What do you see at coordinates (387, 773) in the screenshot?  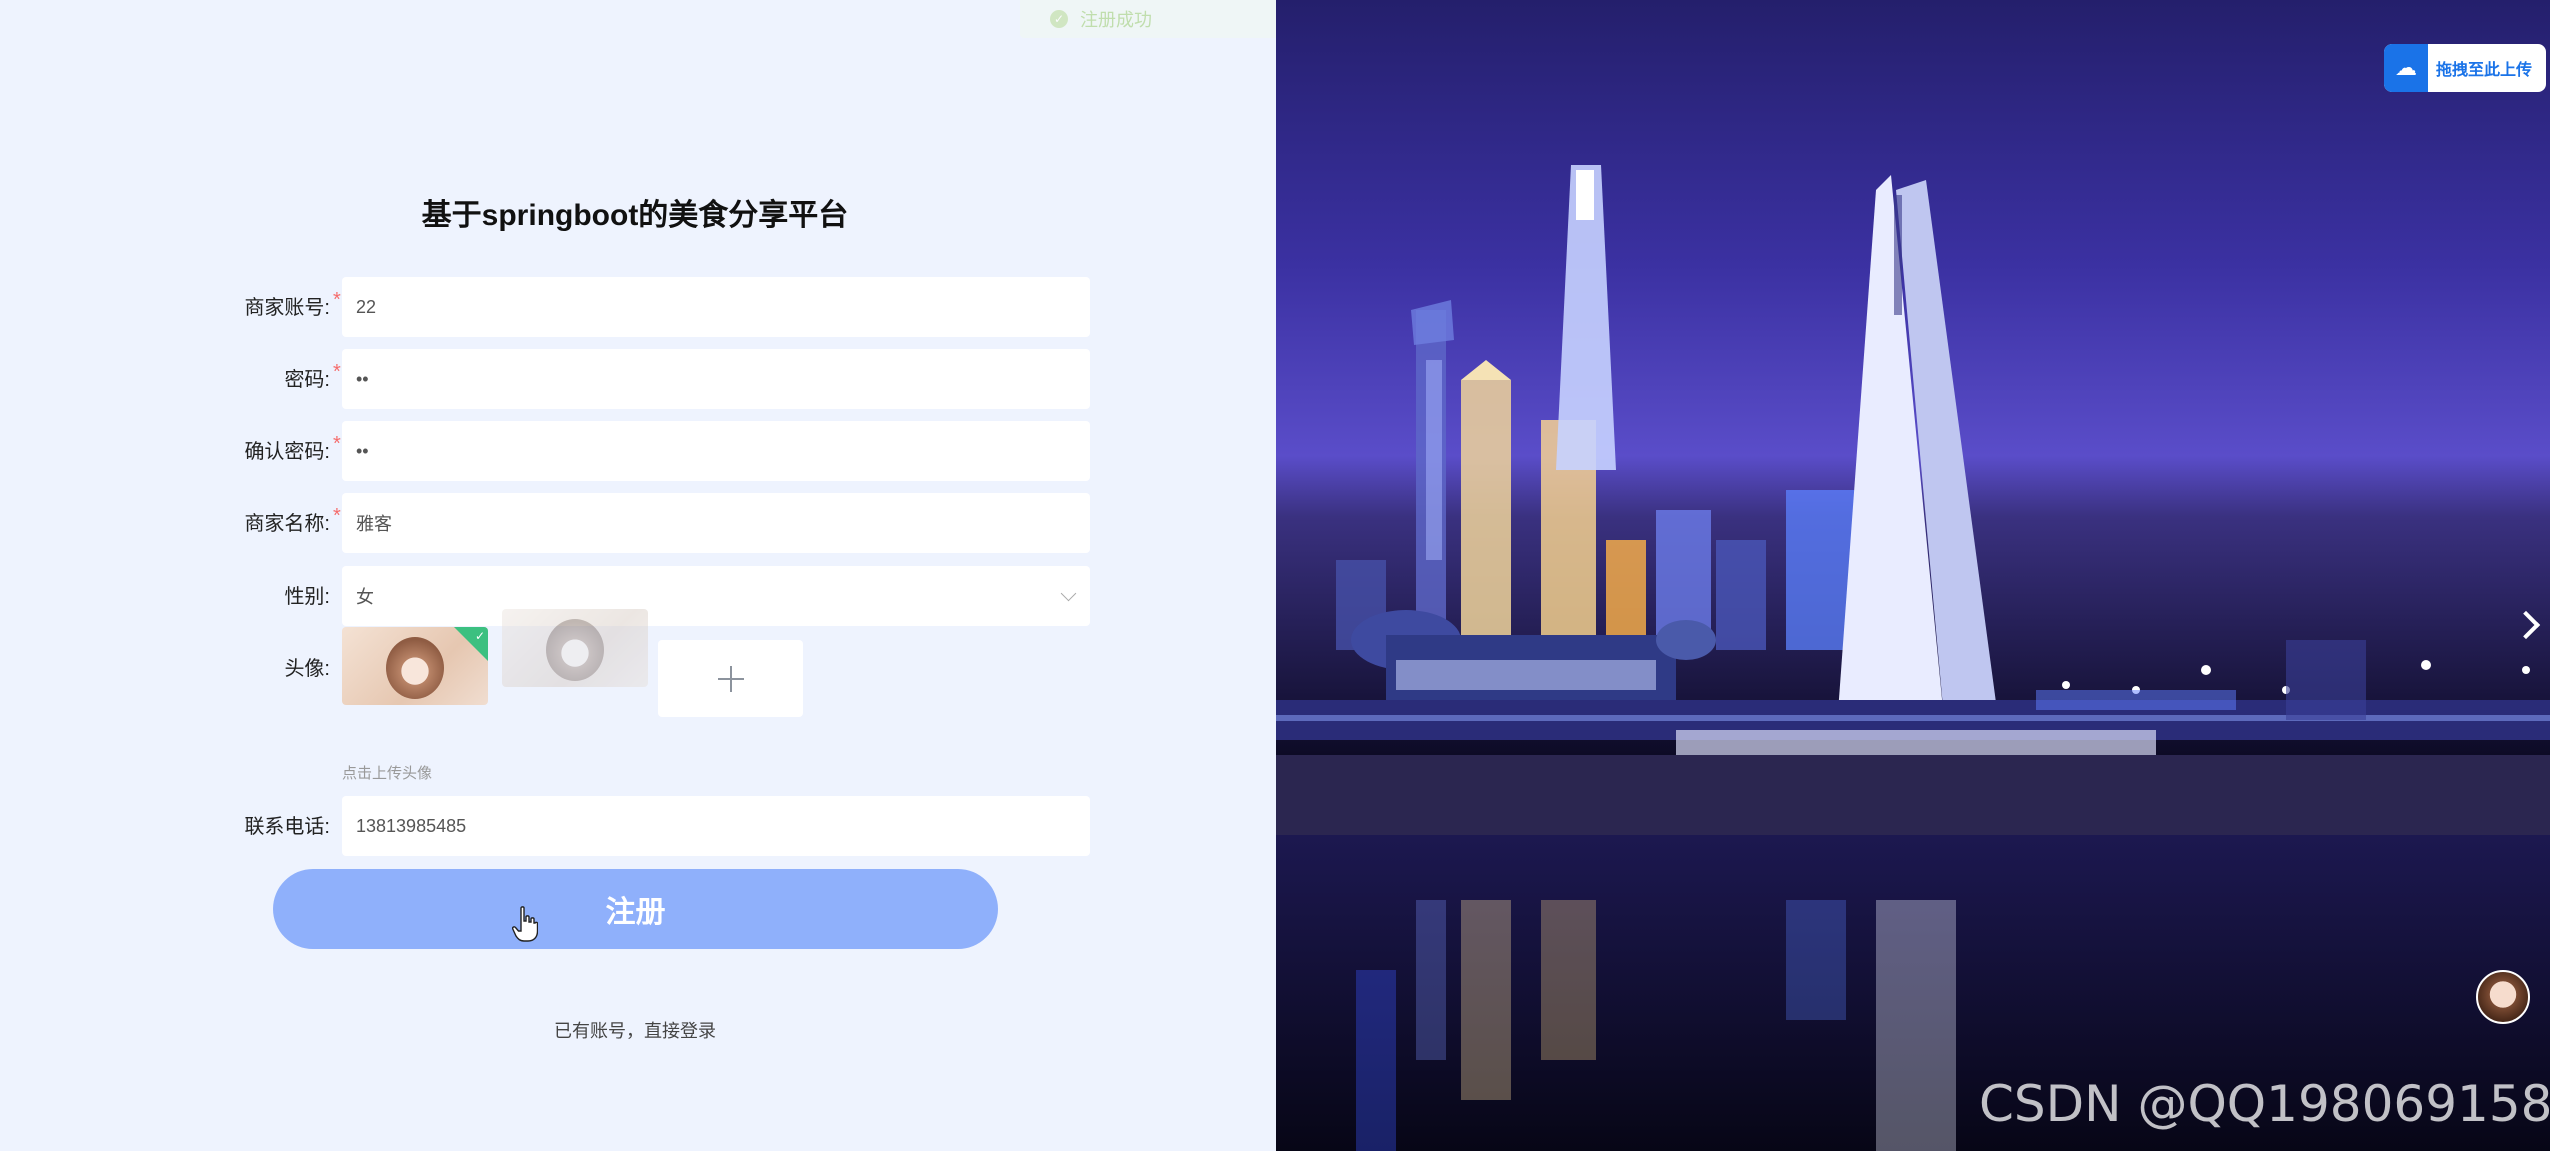 I see `avatar-upload-hint: 点击上传头像` at bounding box center [387, 773].